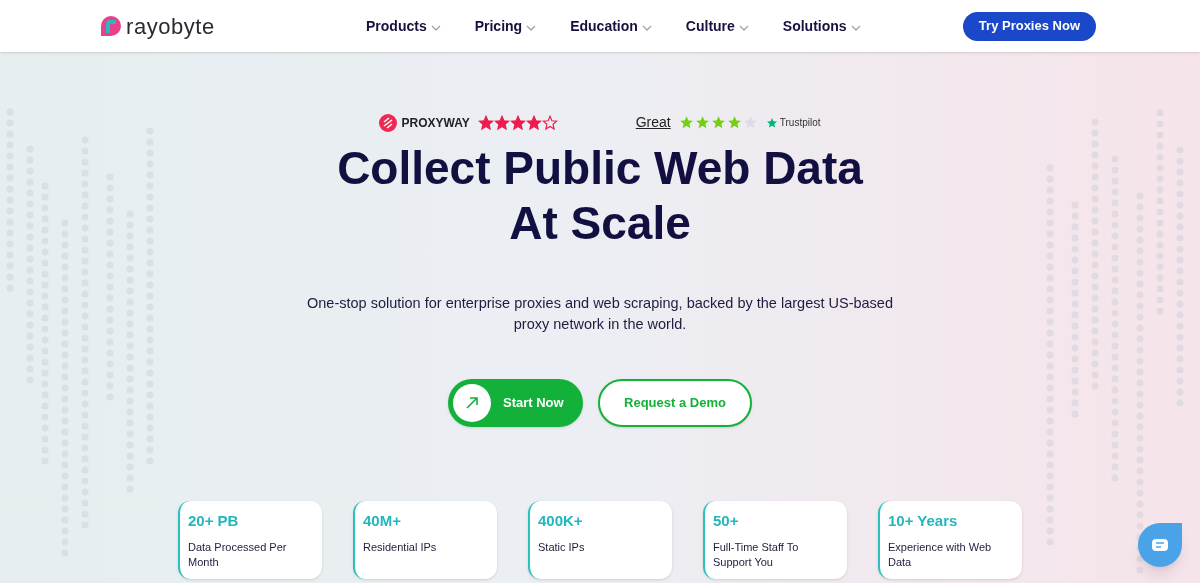  I want to click on logo-wordmark: rayobyte, so click(170, 26).